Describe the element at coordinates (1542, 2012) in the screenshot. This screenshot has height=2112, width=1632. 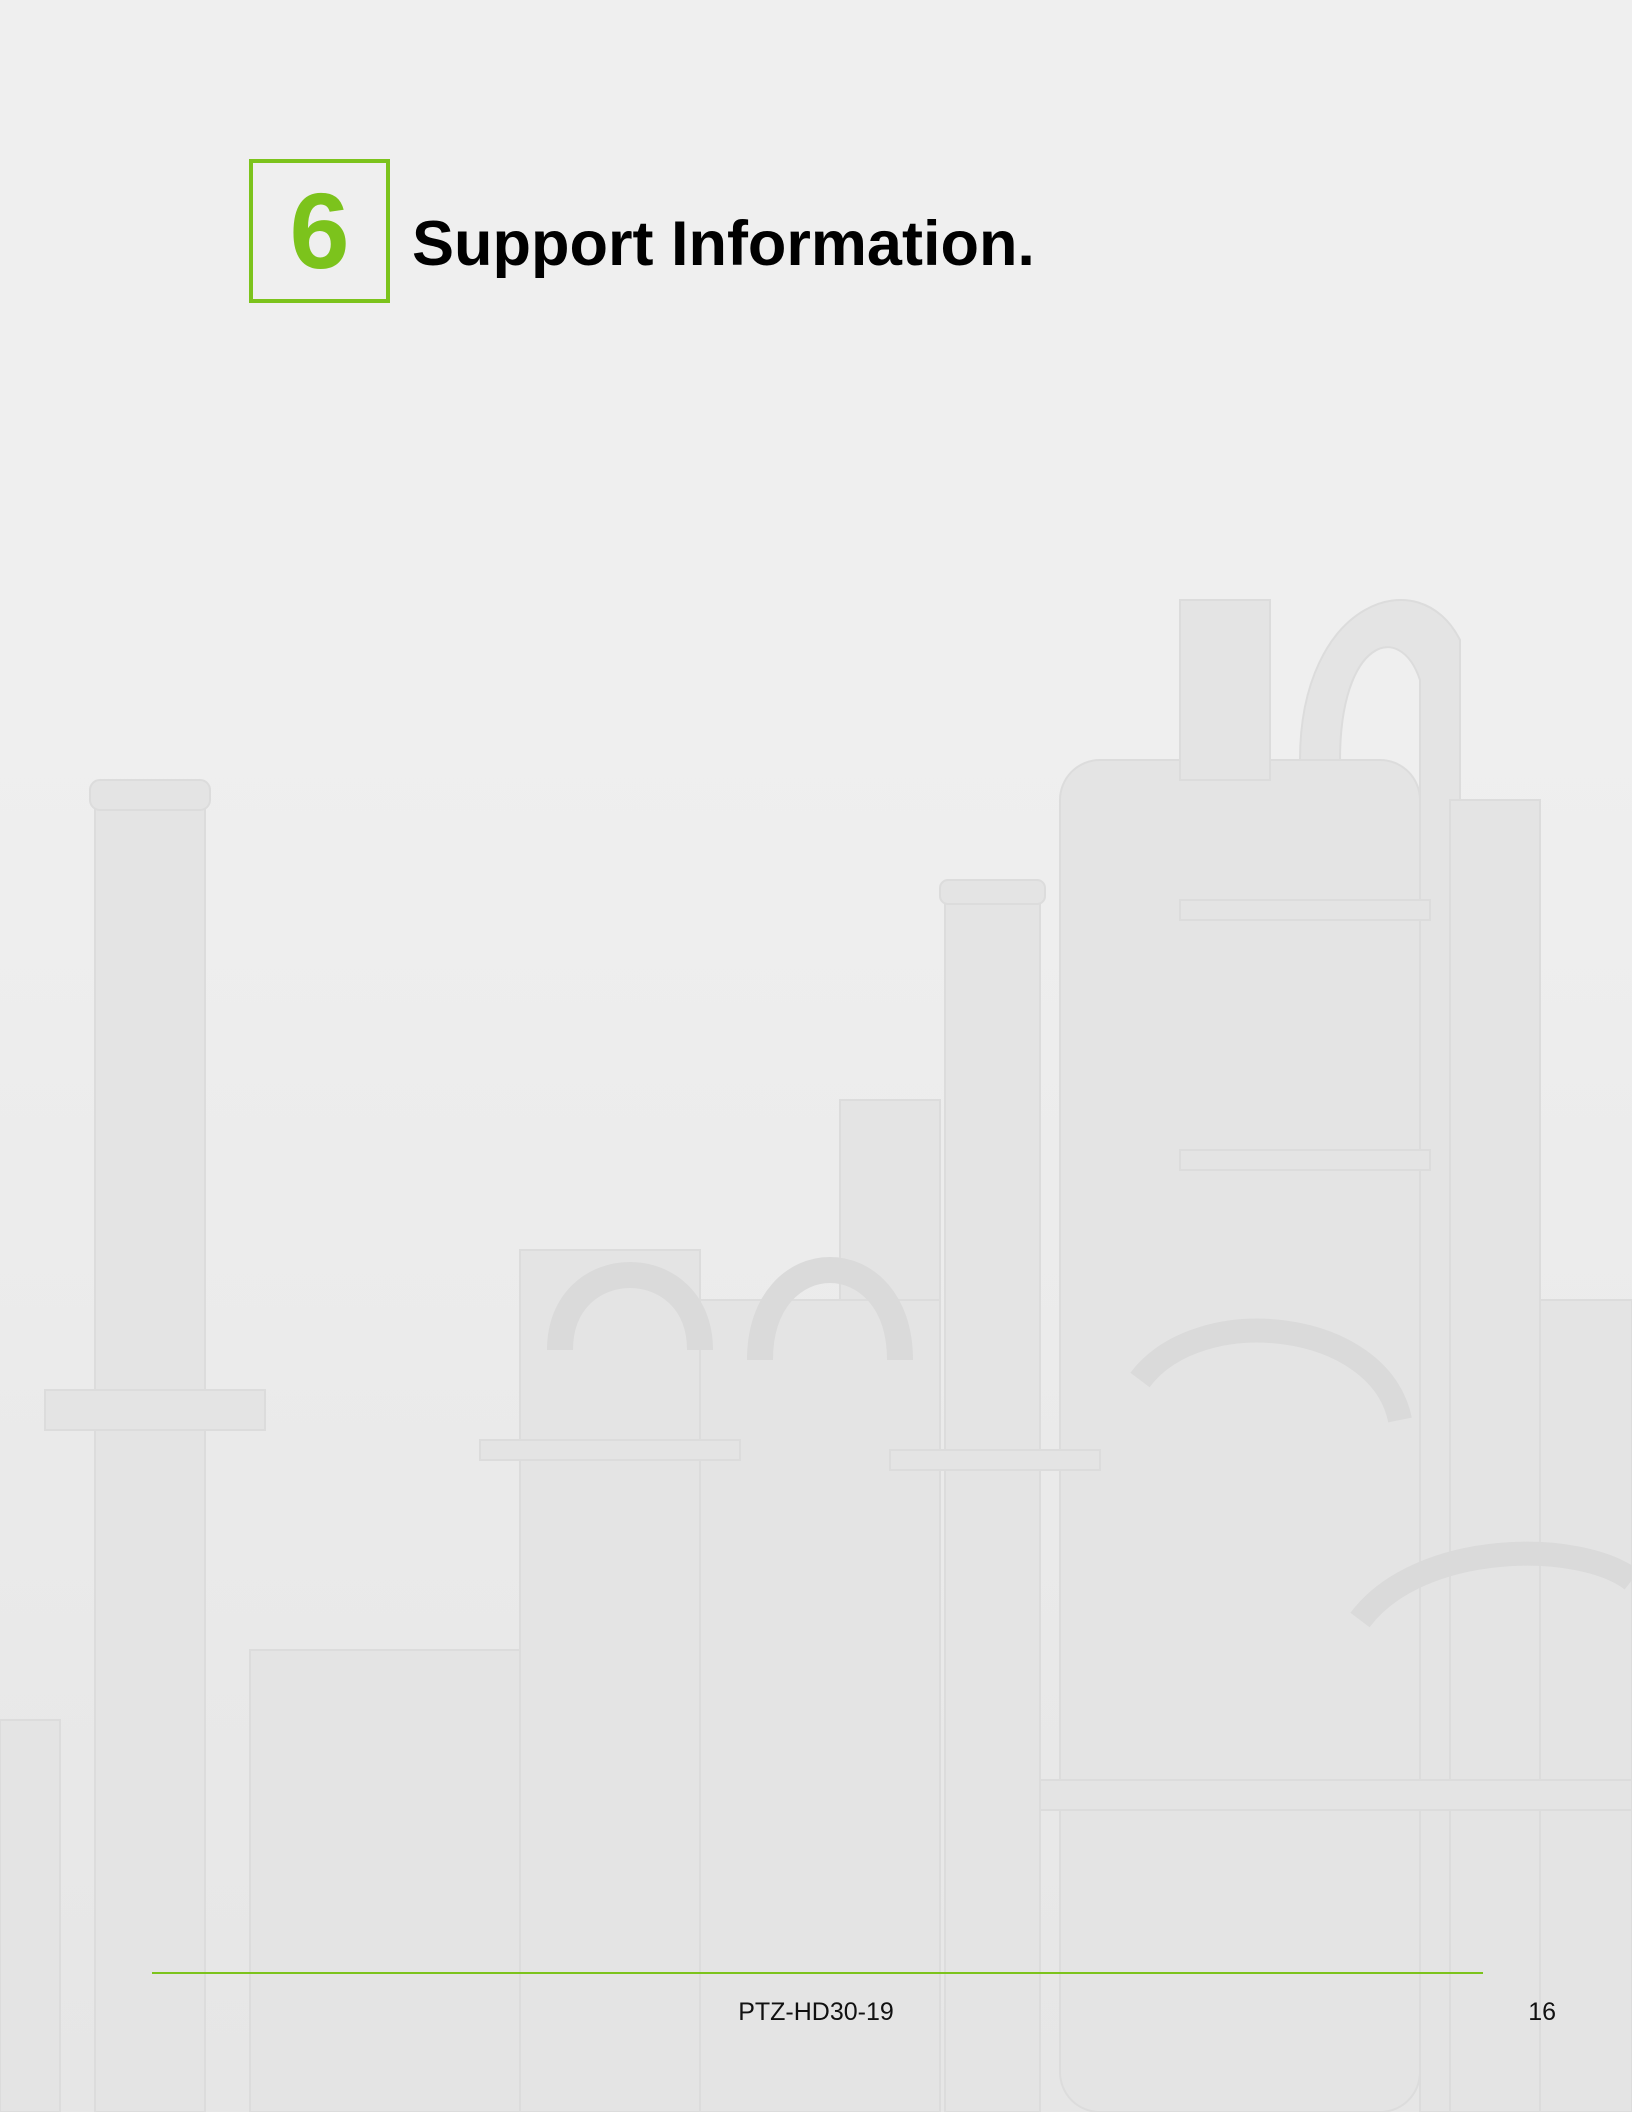
I see `footer-page-number: 16` at that location.